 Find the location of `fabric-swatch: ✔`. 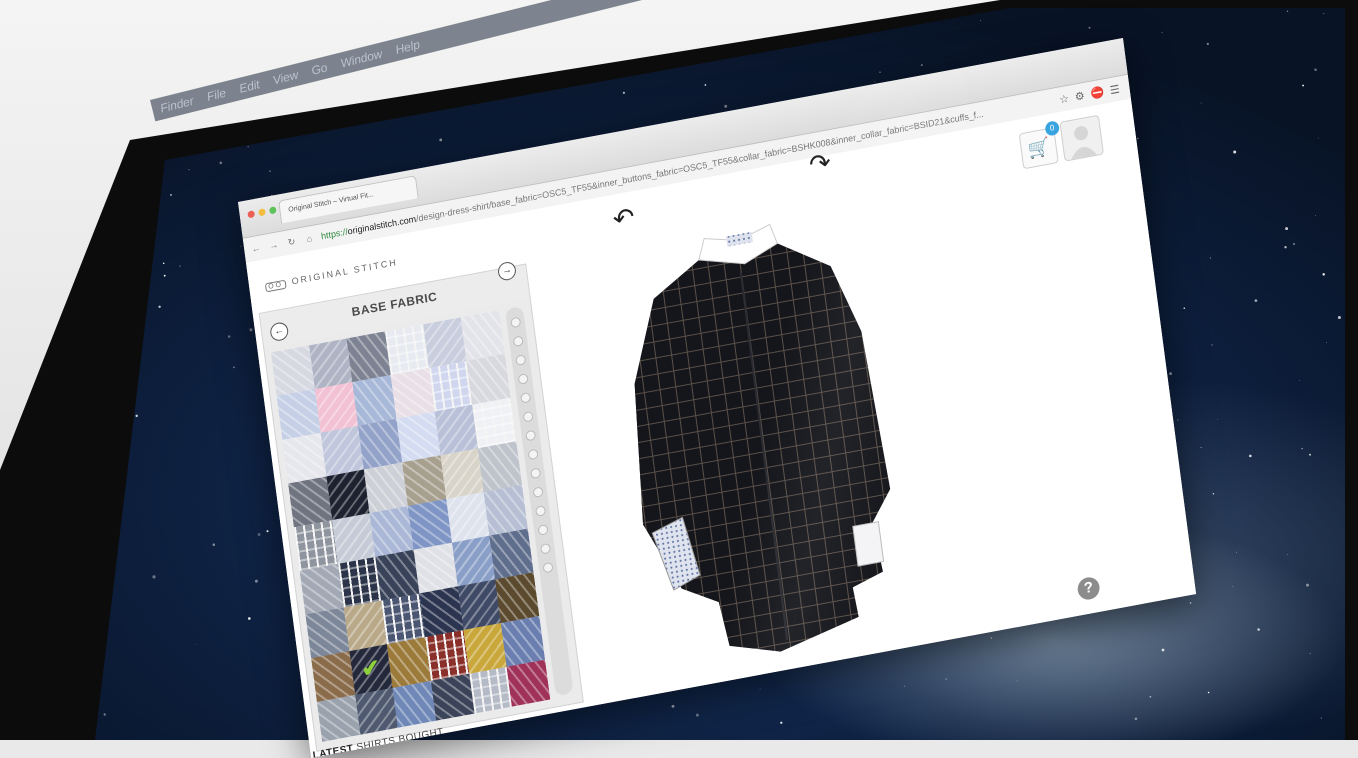

fabric-swatch: ✔ is located at coordinates (371, 669).